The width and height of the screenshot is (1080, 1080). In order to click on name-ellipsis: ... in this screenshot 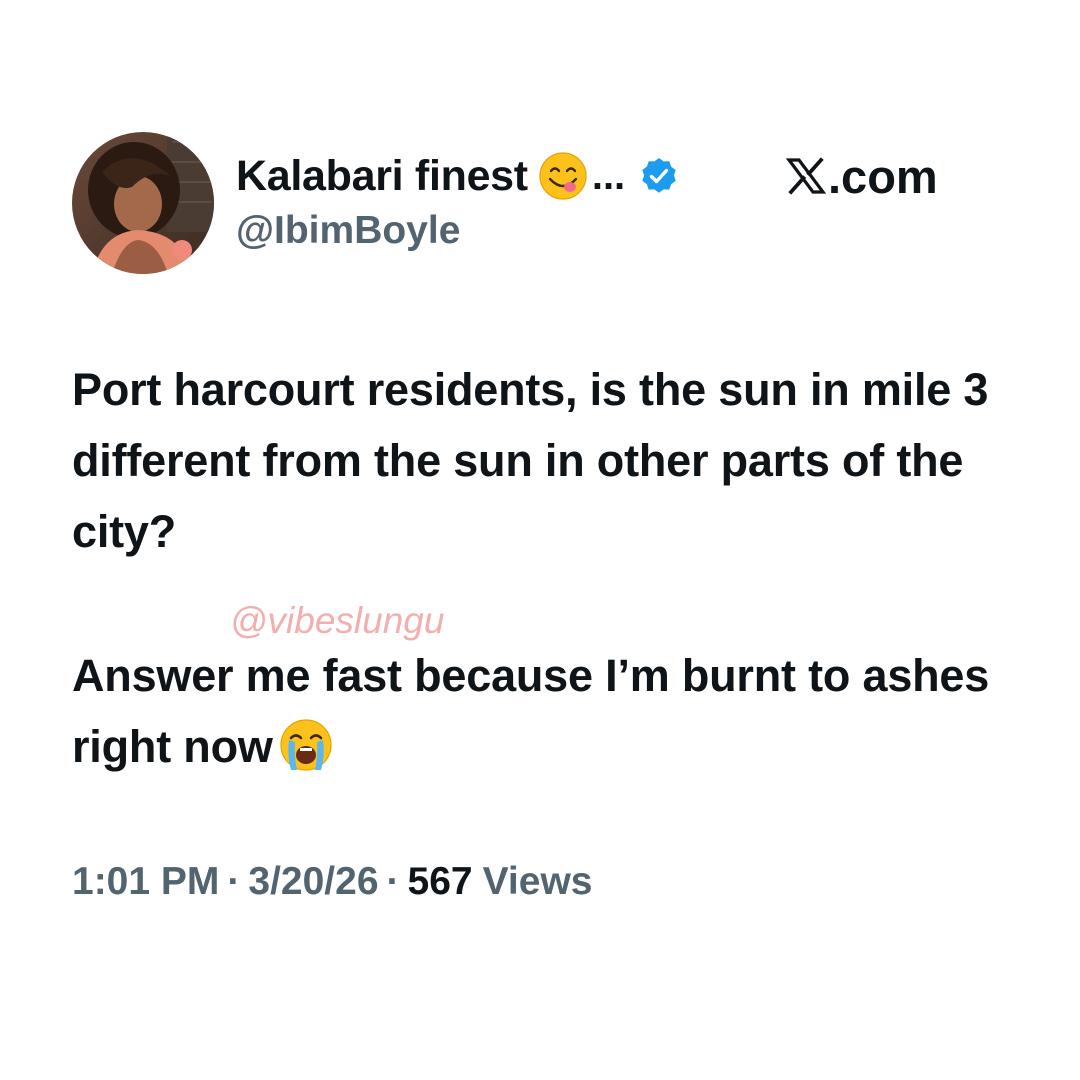, I will do `click(608, 175)`.